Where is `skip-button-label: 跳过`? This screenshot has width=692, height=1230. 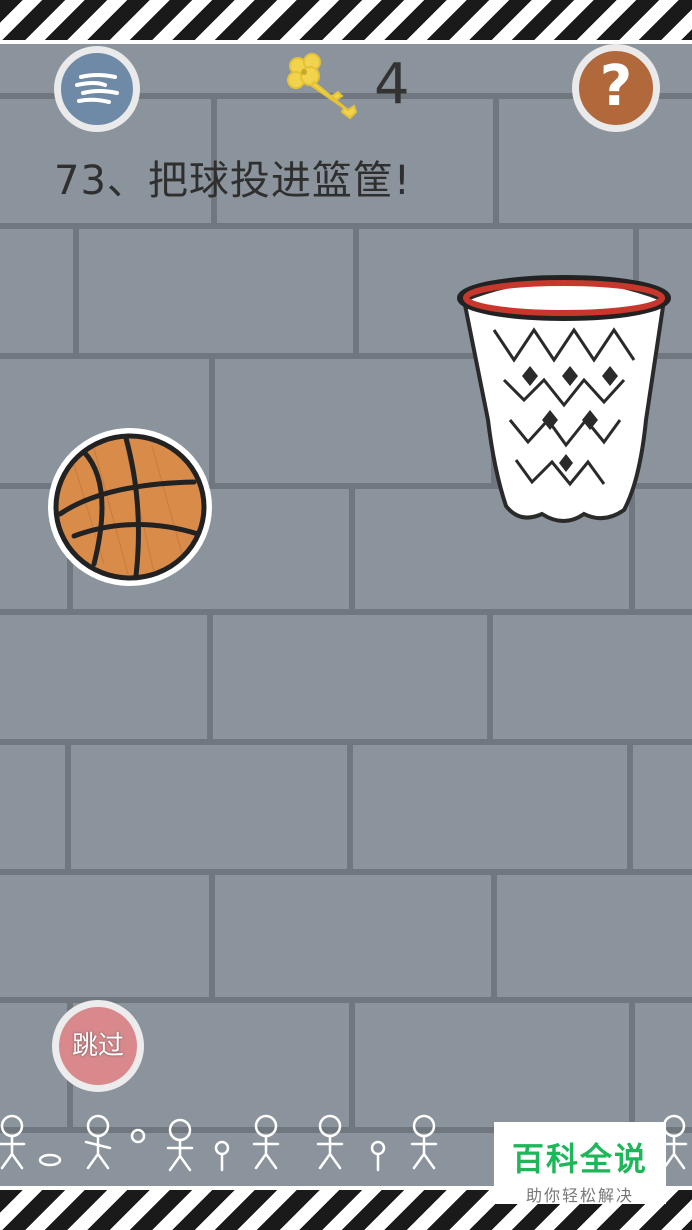
skip-button-label: 跳过 is located at coordinates (97, 1046).